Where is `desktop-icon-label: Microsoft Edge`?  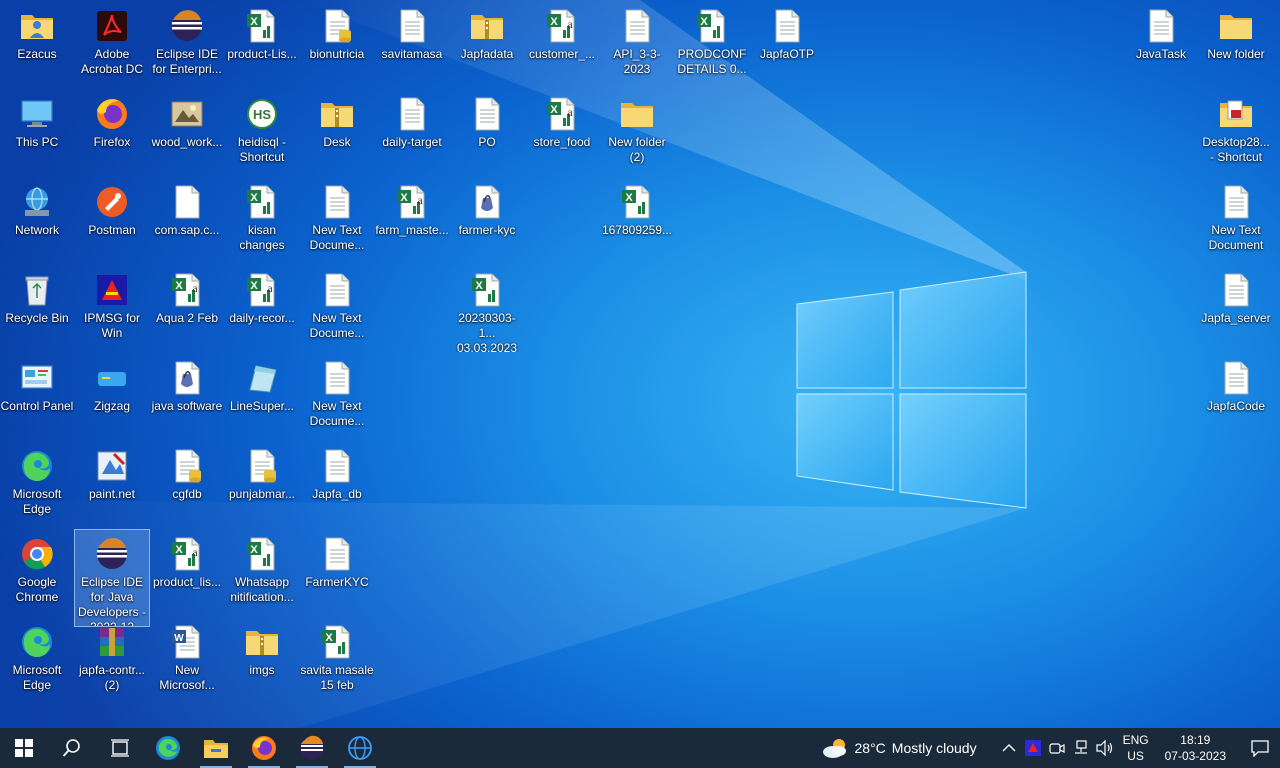
desktop-icon-label: Microsoft Edge is located at coordinates (37, 501).